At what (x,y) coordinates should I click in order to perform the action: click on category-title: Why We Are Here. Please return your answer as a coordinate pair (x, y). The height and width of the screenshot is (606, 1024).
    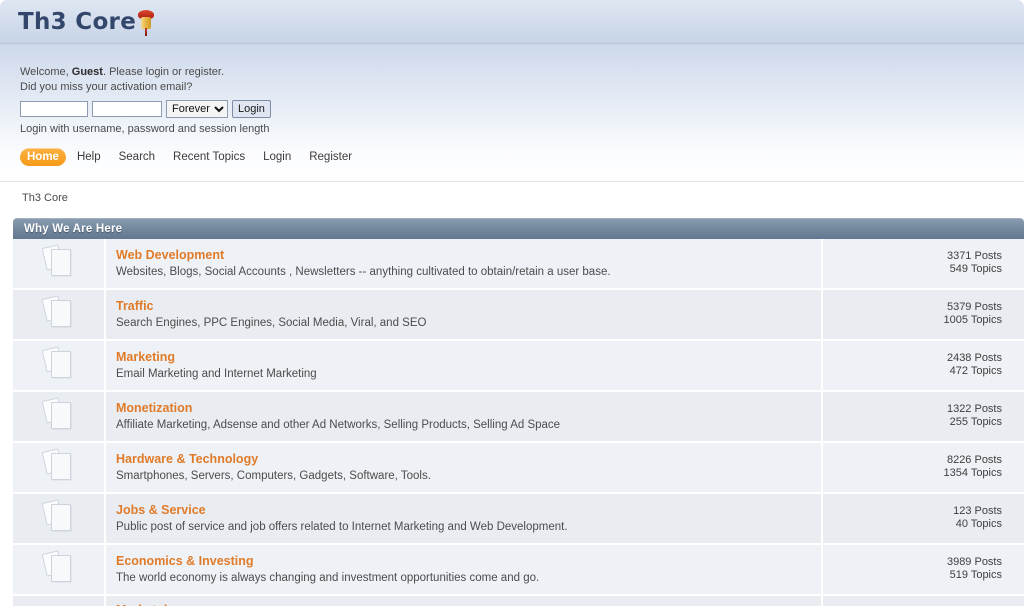
    Looking at the image, I should click on (73, 228).